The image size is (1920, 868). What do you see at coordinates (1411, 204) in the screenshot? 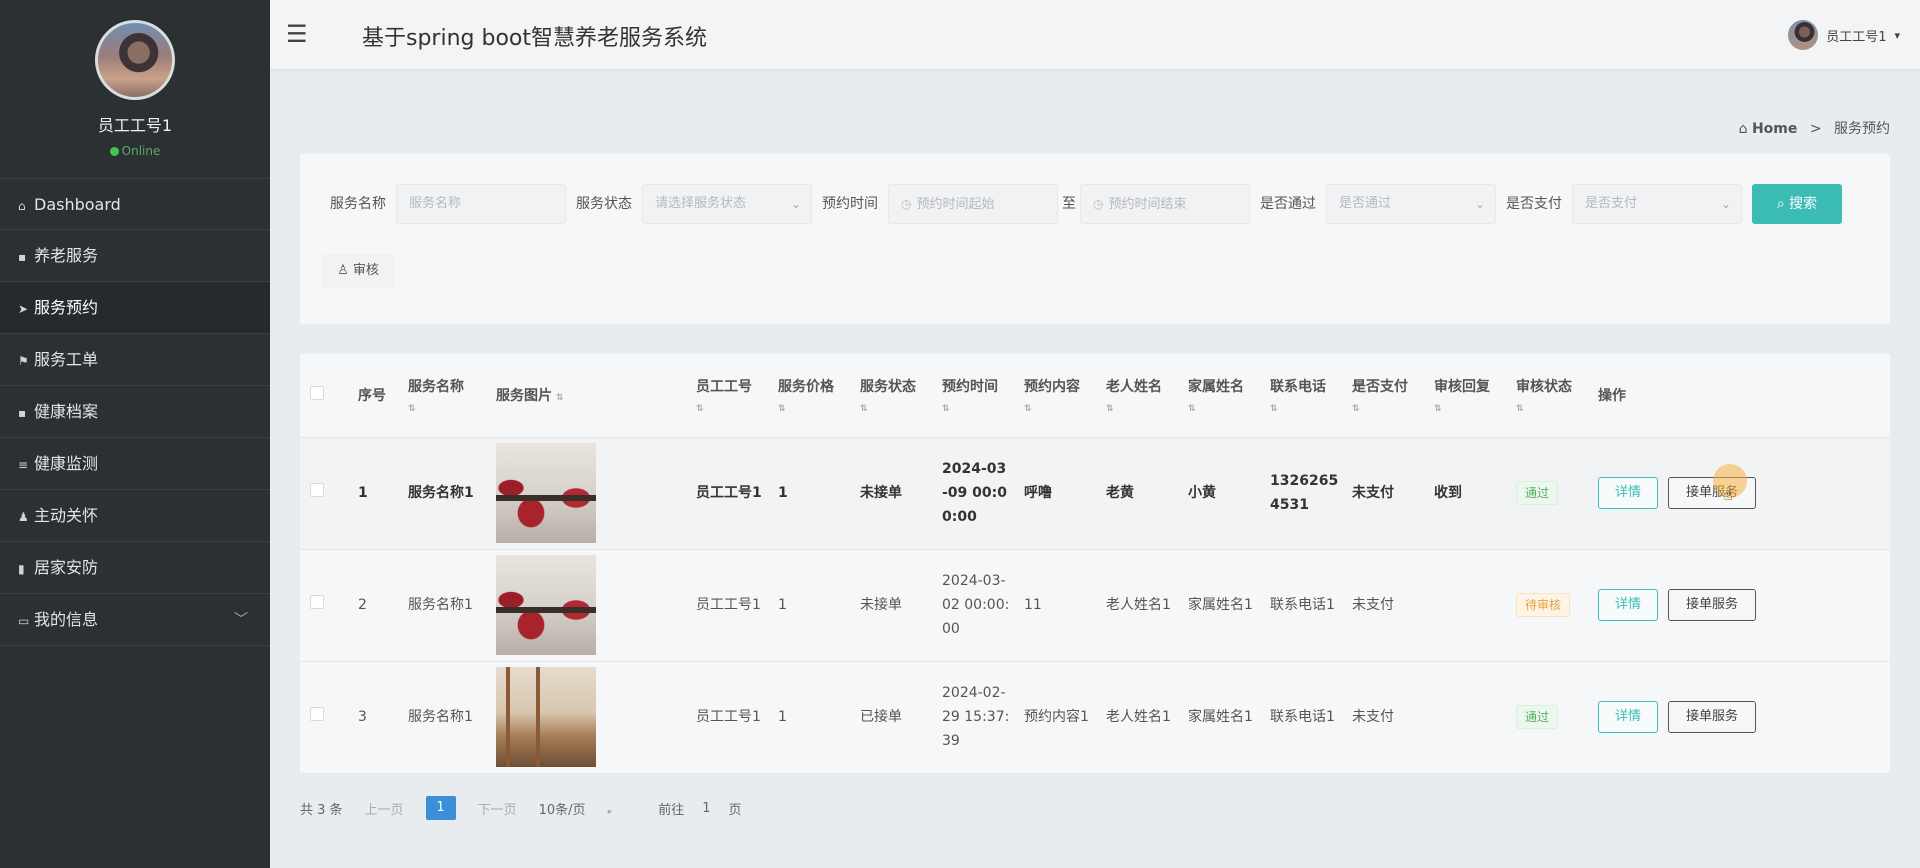
I see `approved-select: 是否通过 ⌄` at bounding box center [1411, 204].